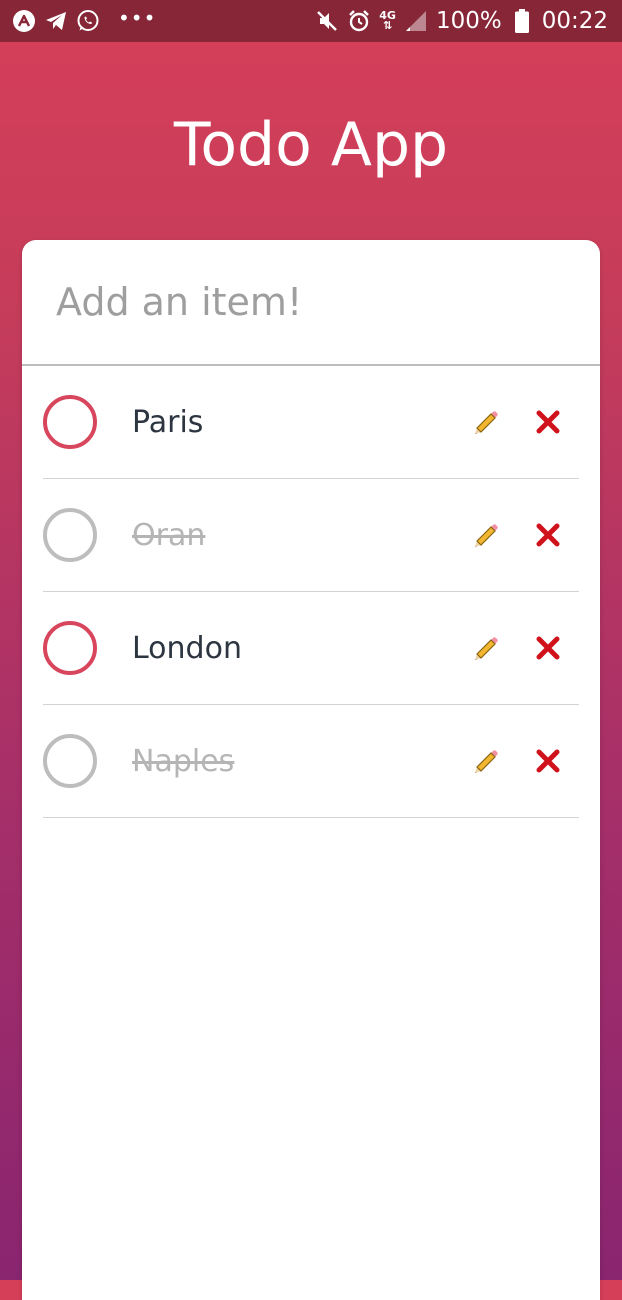 The image size is (622, 1300). I want to click on telegram-icon, so click(56, 21).